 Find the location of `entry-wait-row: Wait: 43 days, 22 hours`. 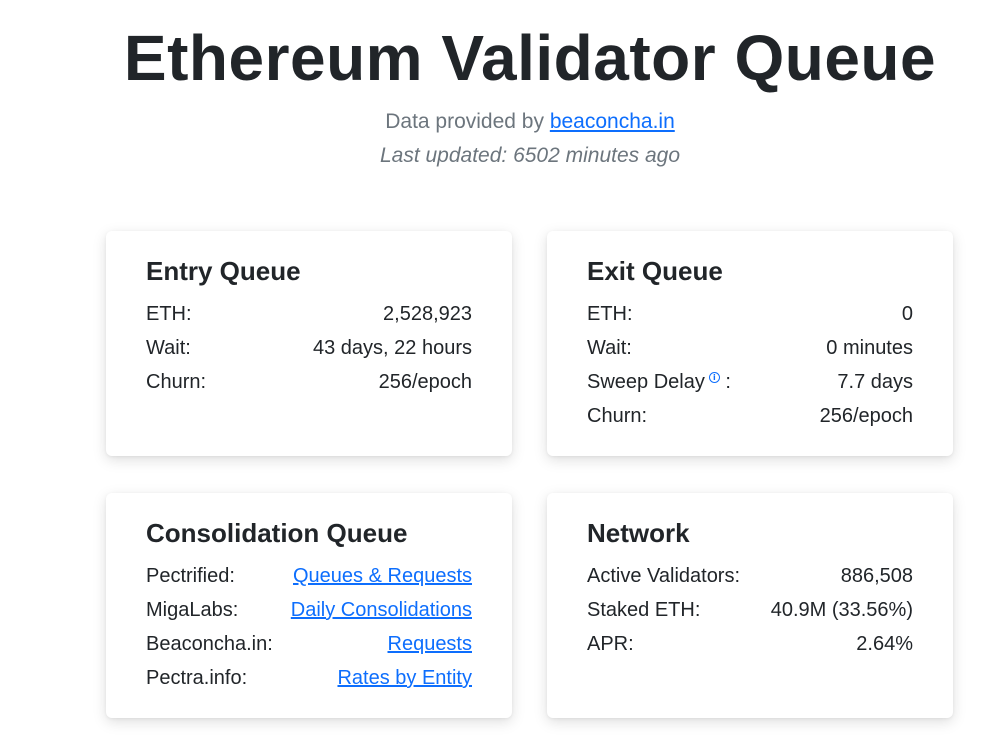

entry-wait-row: Wait: 43 days, 22 hours is located at coordinates (309, 348).